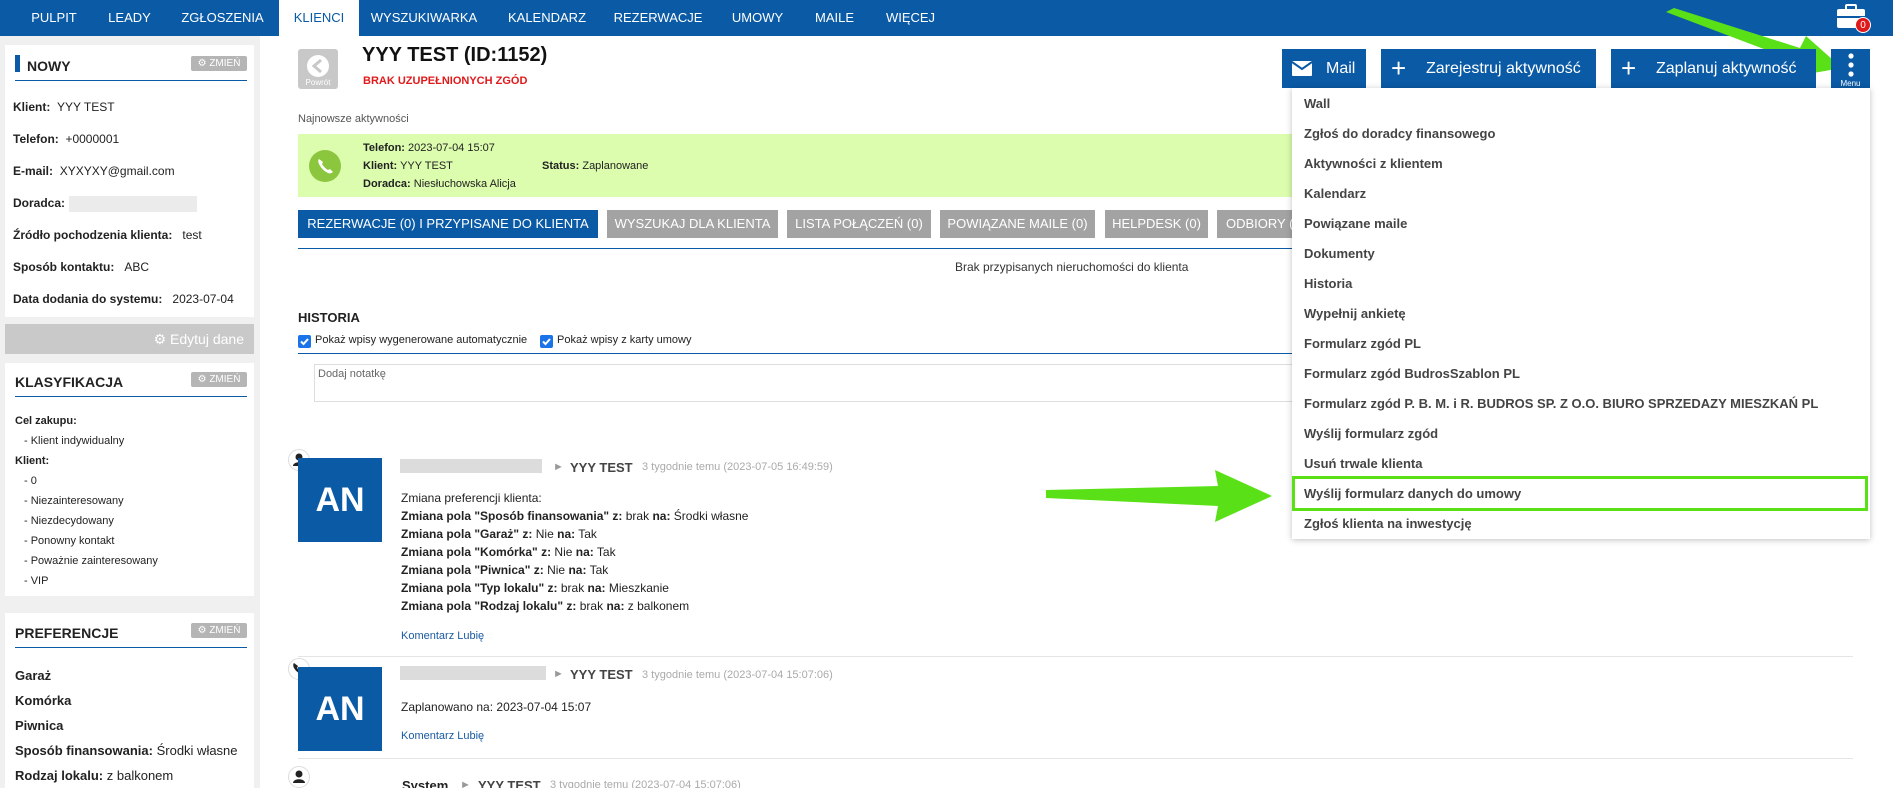 The height and width of the screenshot is (788, 1893). Describe the element at coordinates (1317, 103) in the screenshot. I see `menu-item-wall: Wall` at that location.